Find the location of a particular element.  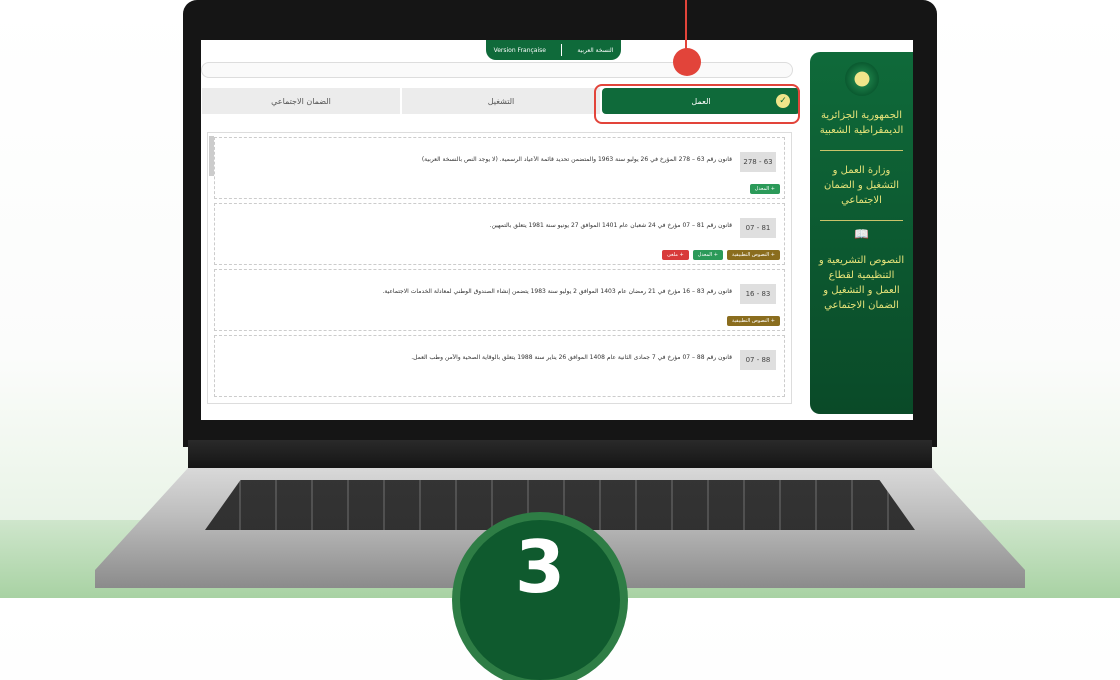

ministry-name: وزارة العمل و التشغيل و الضمان الاجتماعي is located at coordinates (861, 185).